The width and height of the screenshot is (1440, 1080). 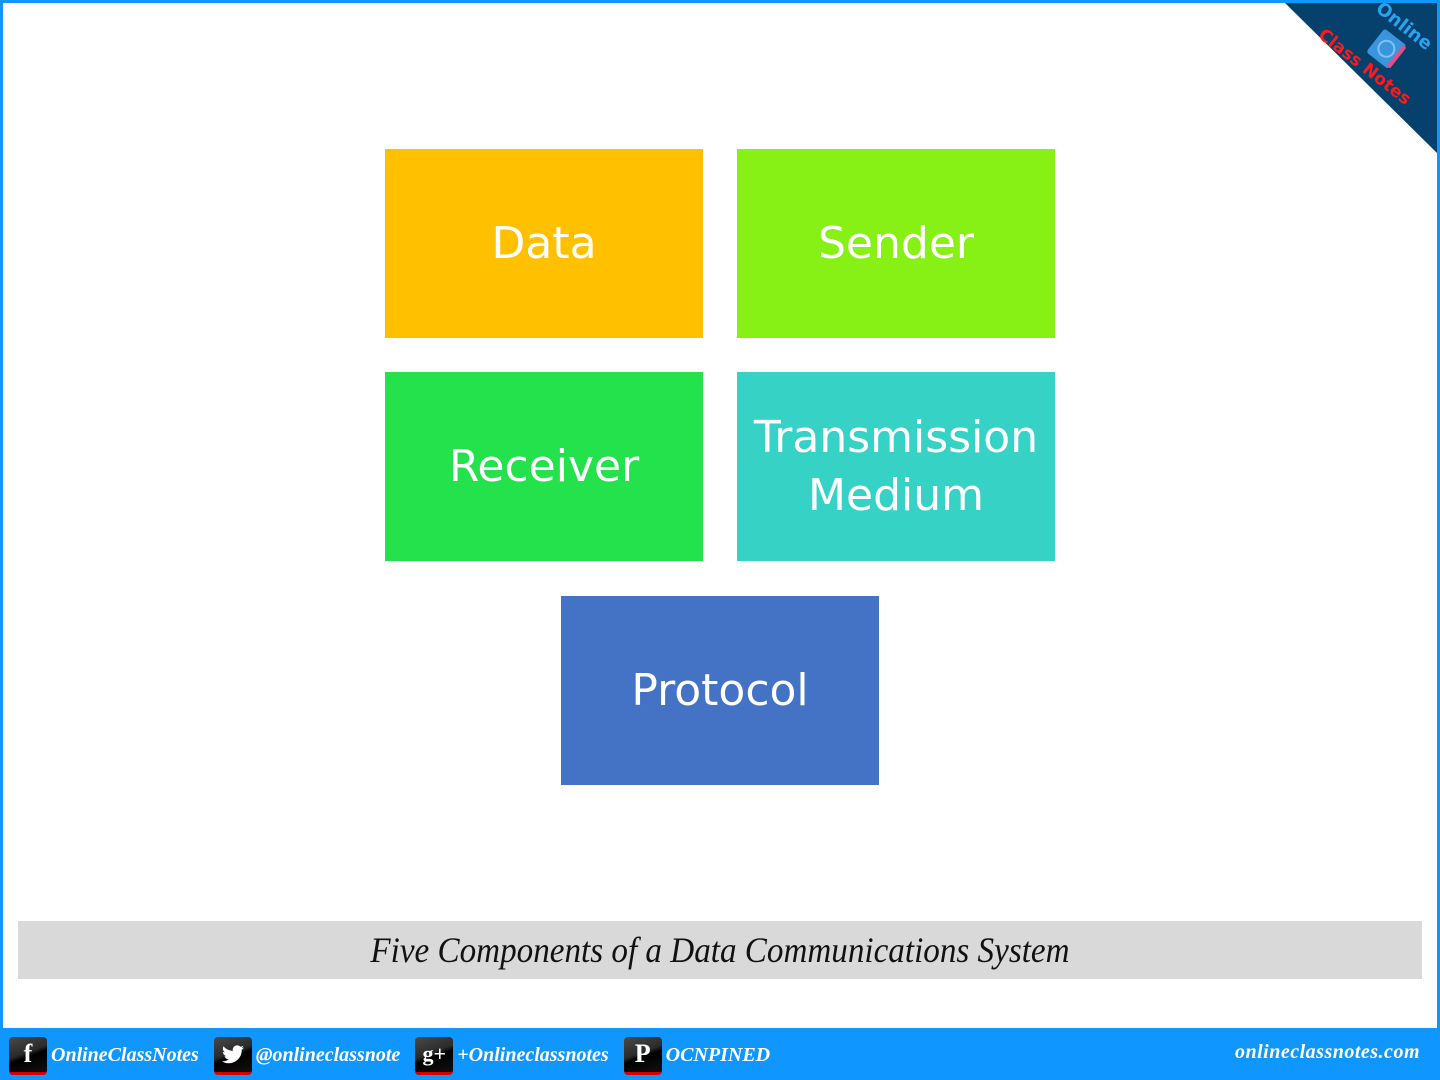 I want to click on social-pinterest: P OCNPINED, so click(x=697, y=1055).